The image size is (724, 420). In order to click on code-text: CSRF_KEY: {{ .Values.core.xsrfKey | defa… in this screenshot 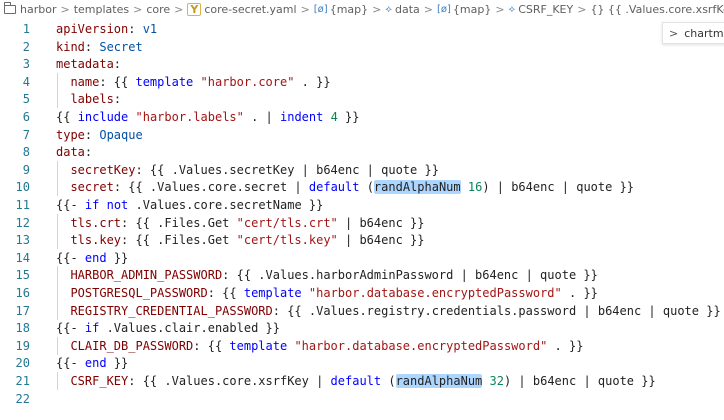, I will do `click(363, 381)`.